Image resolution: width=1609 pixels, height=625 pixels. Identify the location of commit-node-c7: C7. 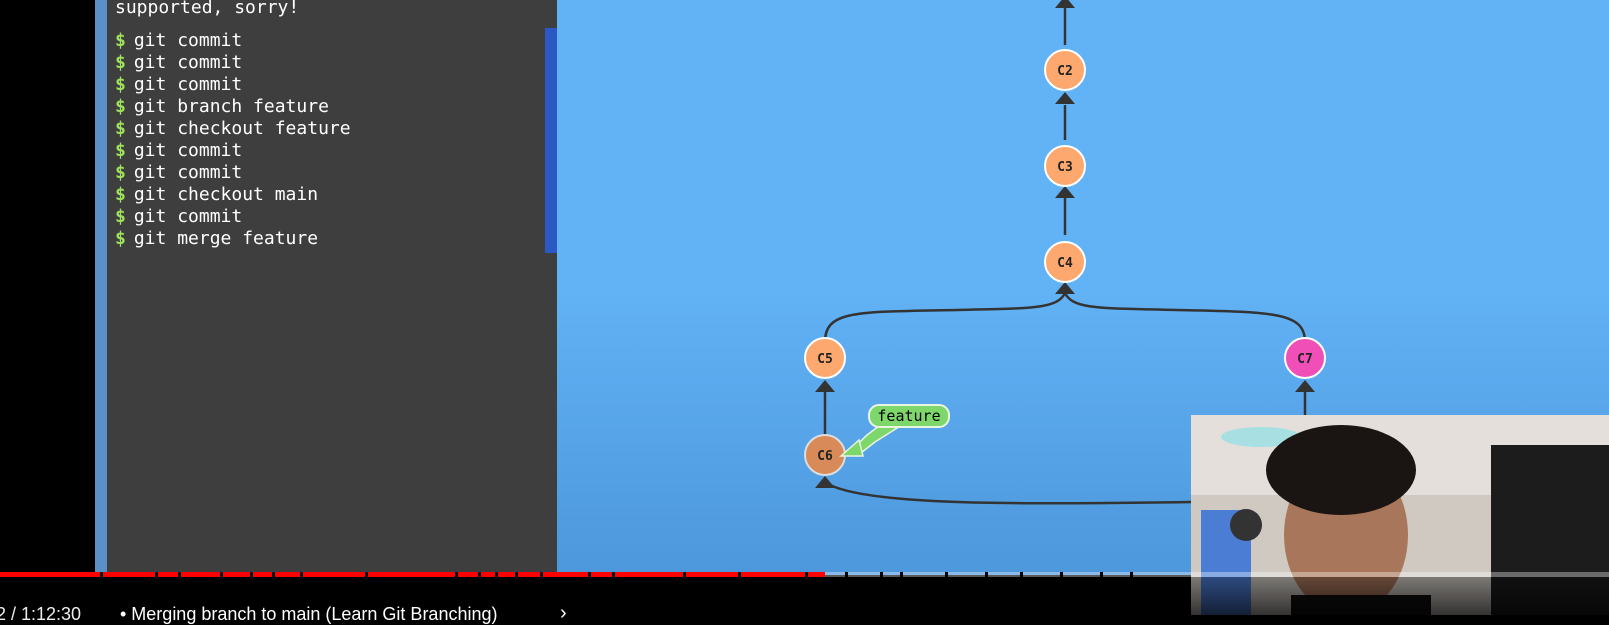
(1305, 358).